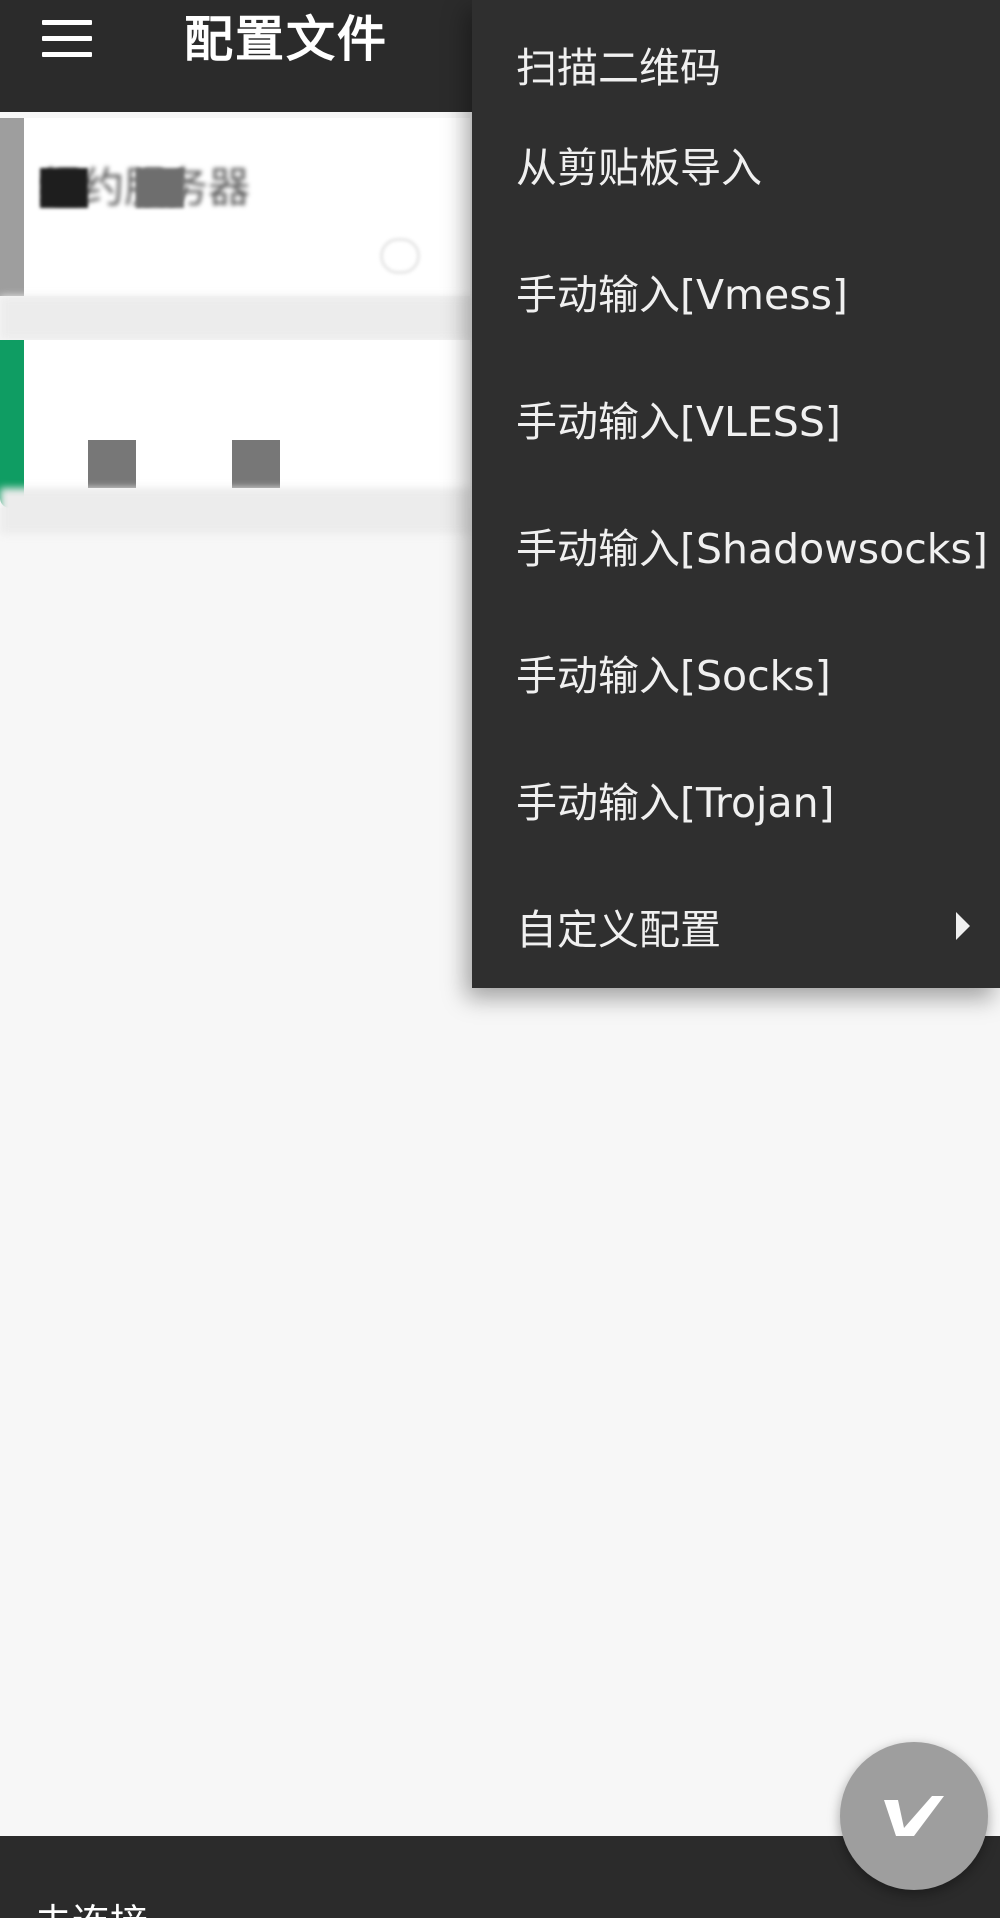 This screenshot has height=1918, width=1000. I want to click on hamburger-menu-icon, so click(67, 40).